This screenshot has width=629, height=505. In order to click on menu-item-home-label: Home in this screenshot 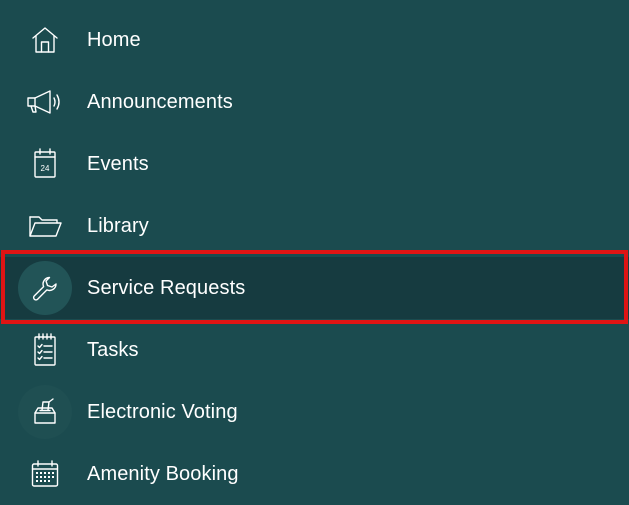, I will do `click(114, 40)`.